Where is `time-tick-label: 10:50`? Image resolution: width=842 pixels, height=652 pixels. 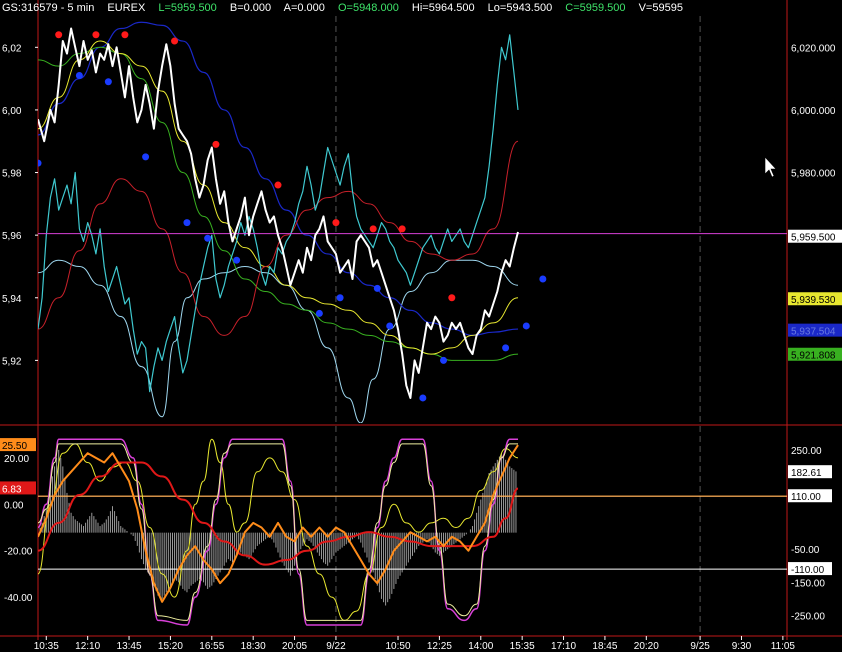
time-tick-label: 10:50 is located at coordinates (398, 646).